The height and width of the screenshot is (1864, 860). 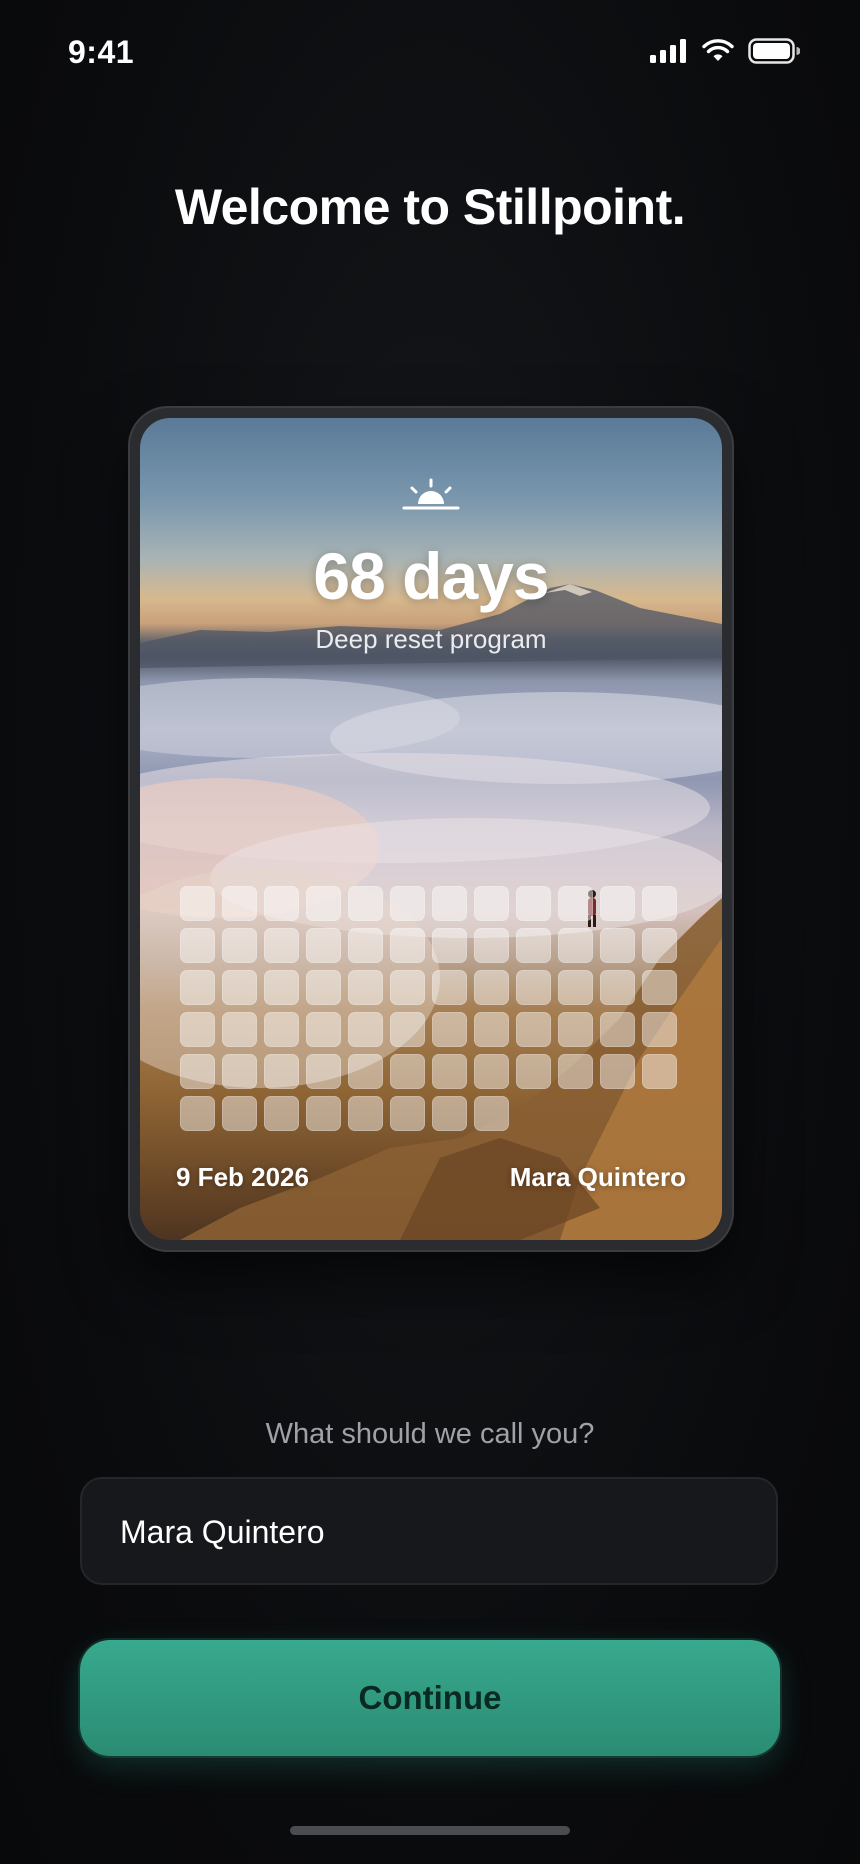 I want to click on card-date: 9 Feb 2026, so click(x=242, y=1177).